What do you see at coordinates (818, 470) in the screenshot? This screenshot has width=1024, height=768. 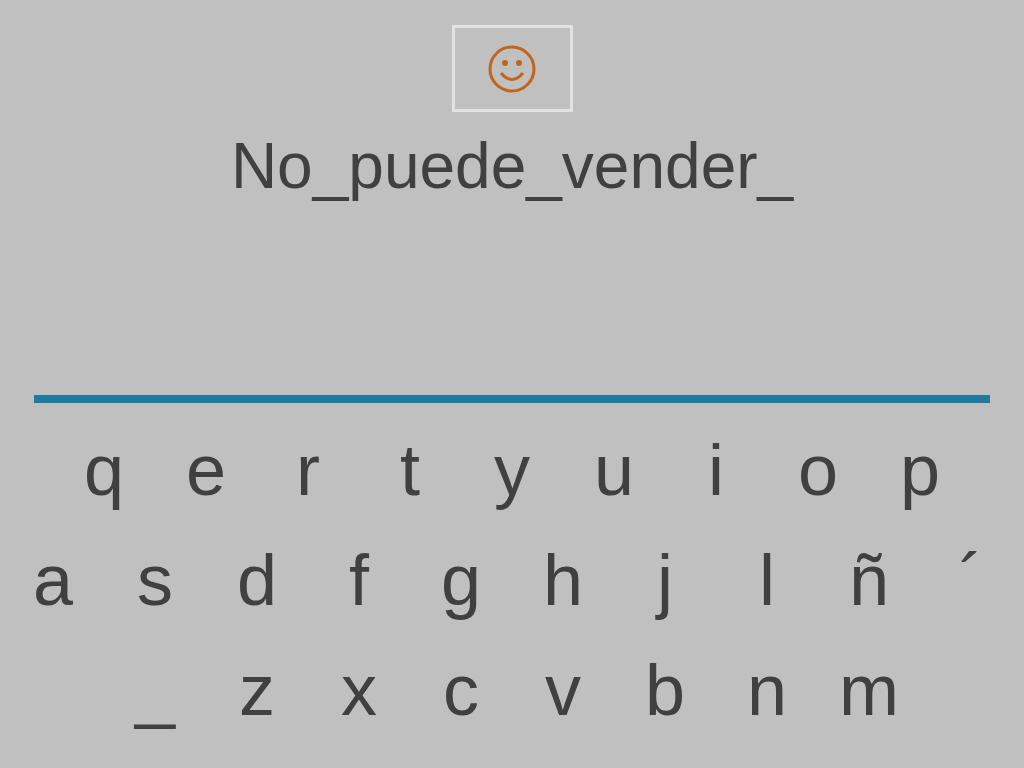 I see `key: o` at bounding box center [818, 470].